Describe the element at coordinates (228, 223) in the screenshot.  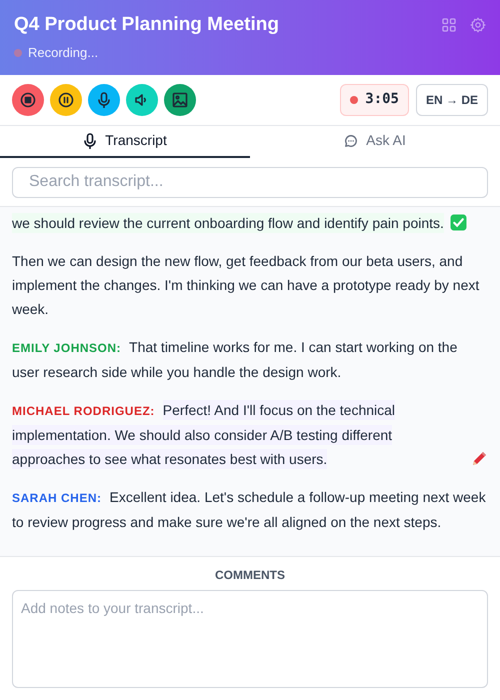
I see `transcript-entry: we should review the current onboarding flow and identify pain points.` at that location.